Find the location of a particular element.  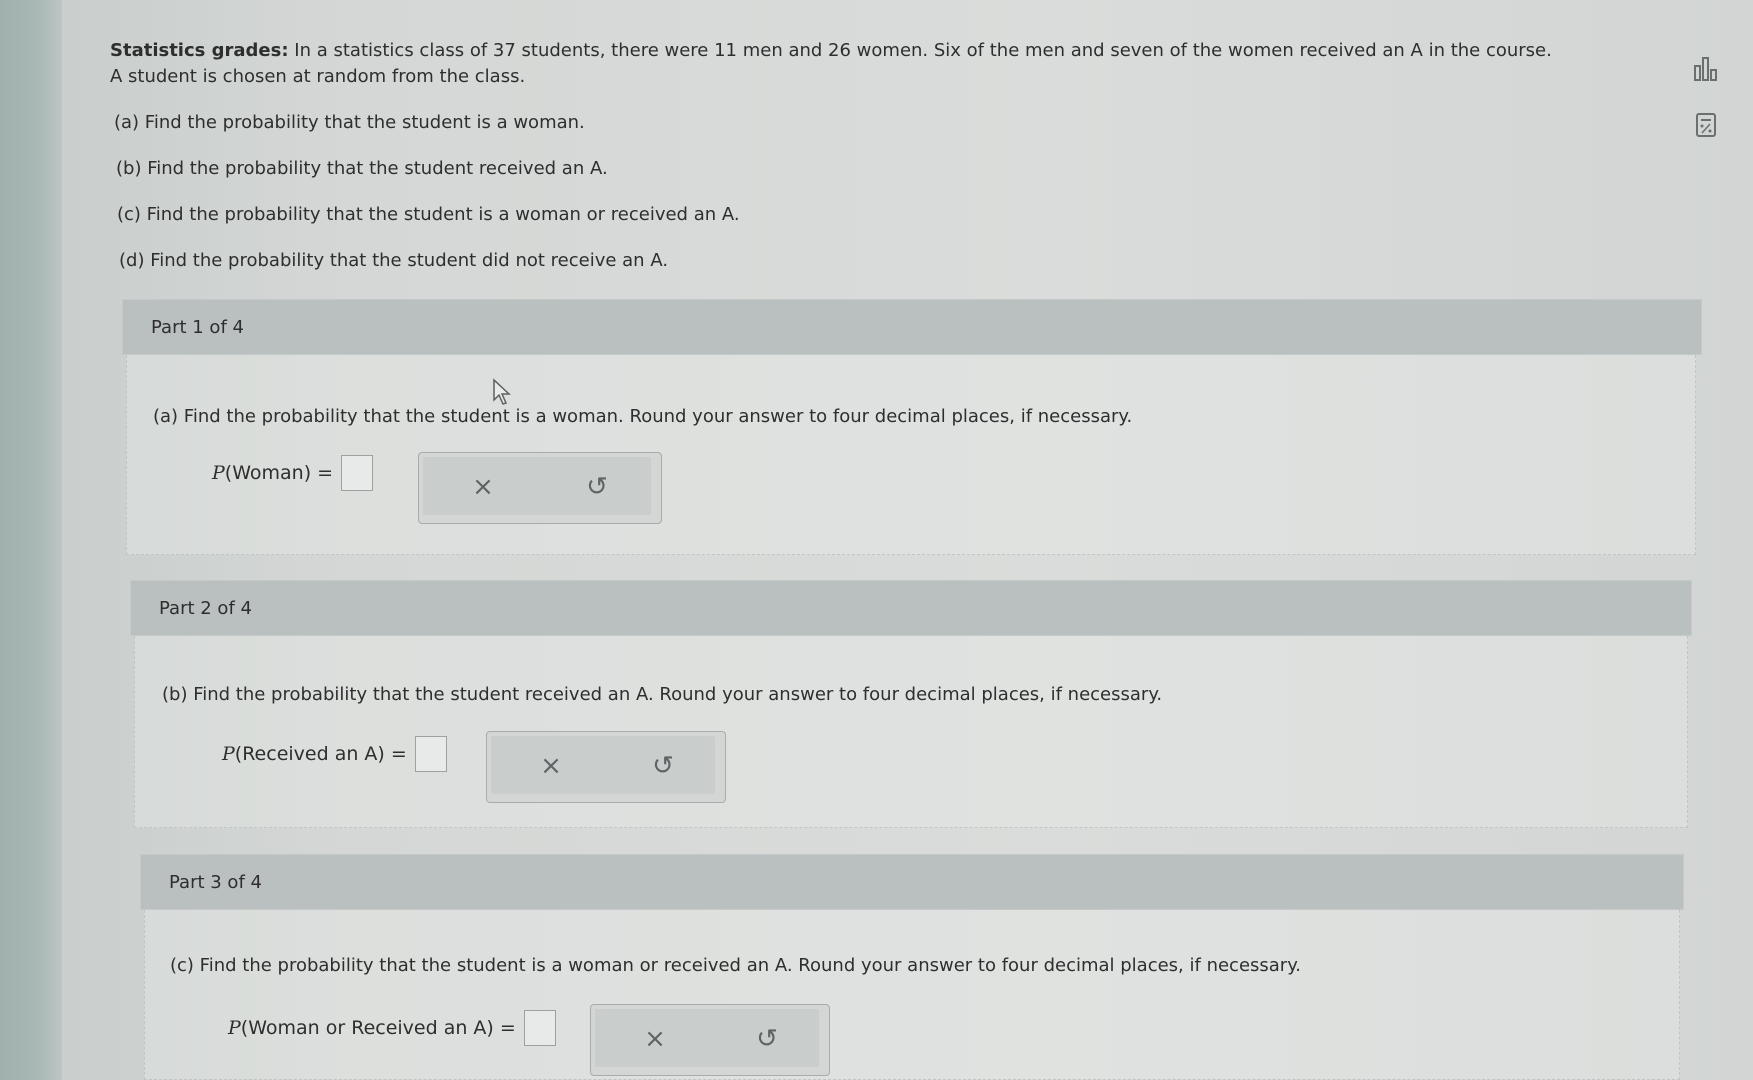

side-toolbar is located at coordinates (1708, 112).